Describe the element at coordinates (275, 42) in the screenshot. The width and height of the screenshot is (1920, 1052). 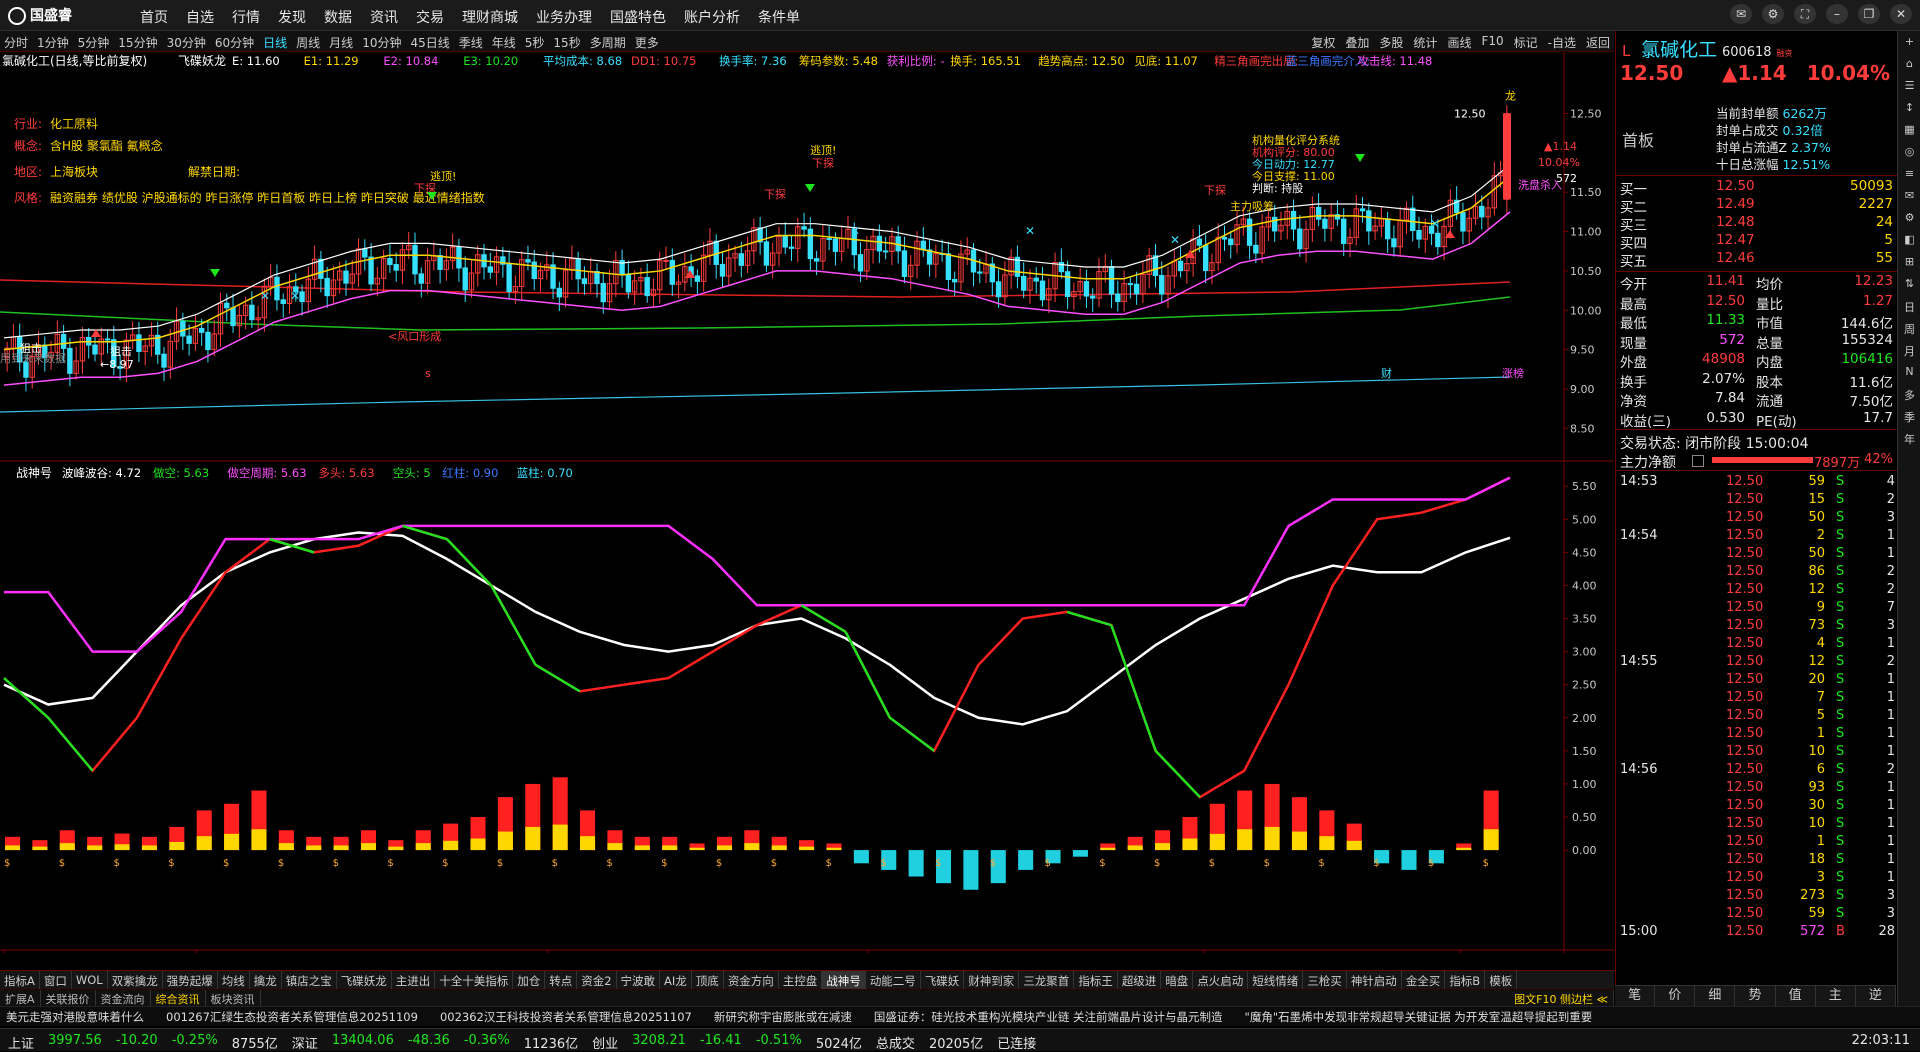
I see `period-tab: 日线` at that location.